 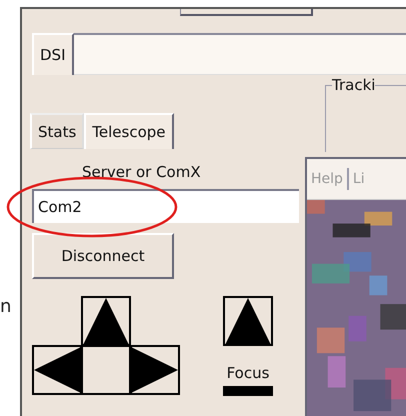 What do you see at coordinates (53, 54) in the screenshot?
I see `tab: DSI` at bounding box center [53, 54].